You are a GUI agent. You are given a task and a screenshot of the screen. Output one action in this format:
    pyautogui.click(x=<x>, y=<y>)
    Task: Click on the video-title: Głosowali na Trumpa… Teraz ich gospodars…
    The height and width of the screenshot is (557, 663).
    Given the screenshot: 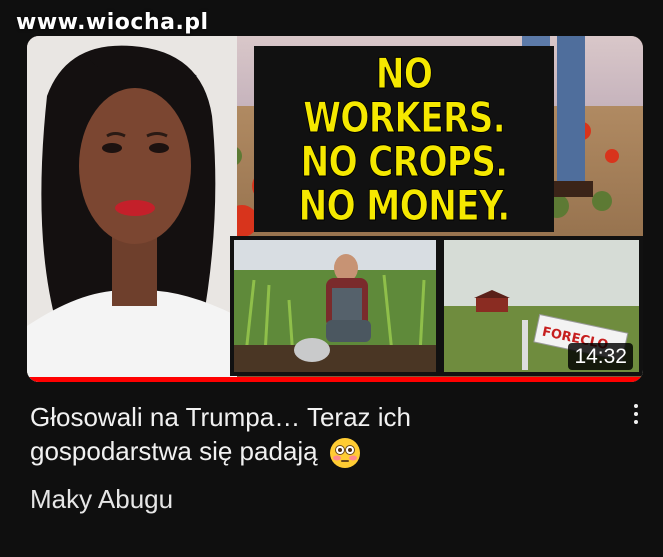 What is the action you would take?
    pyautogui.click(x=315, y=434)
    